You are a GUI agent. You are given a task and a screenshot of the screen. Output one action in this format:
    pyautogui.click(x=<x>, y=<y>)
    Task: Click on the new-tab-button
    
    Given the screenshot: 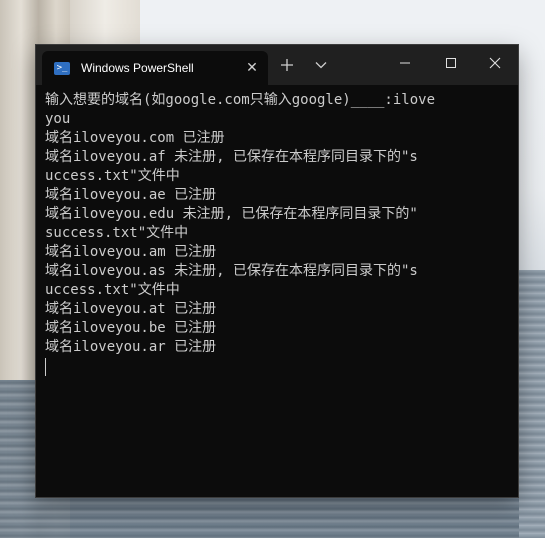 What is the action you would take?
    pyautogui.click(x=287, y=65)
    